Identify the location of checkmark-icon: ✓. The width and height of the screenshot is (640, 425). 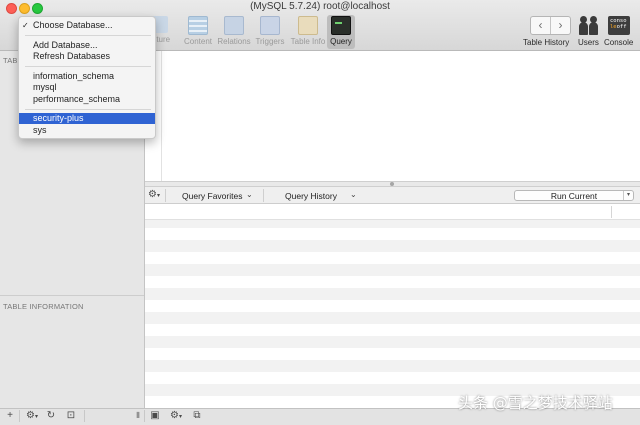
(25, 25).